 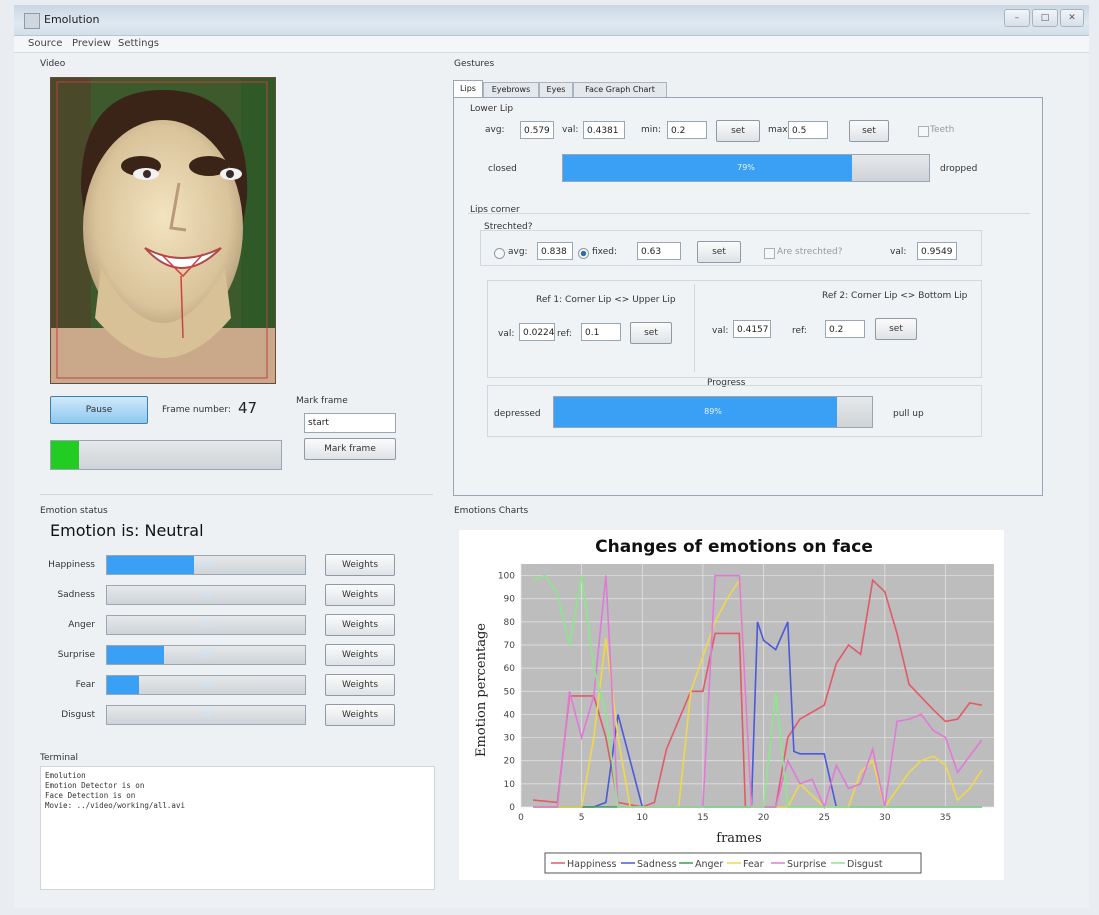 I want to click on teeth-label: Teeth, so click(x=942, y=130).